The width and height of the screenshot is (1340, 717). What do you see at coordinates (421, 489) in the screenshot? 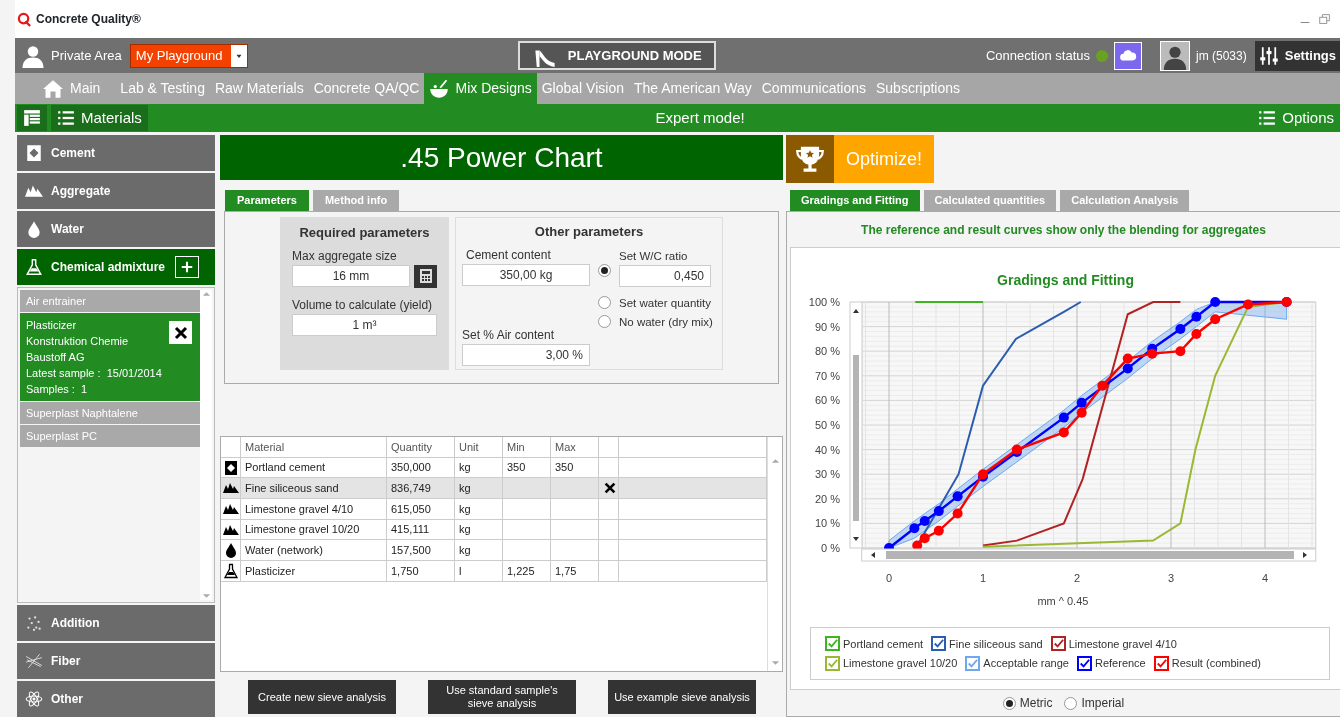
I see `table-cell: 836,749` at bounding box center [421, 489].